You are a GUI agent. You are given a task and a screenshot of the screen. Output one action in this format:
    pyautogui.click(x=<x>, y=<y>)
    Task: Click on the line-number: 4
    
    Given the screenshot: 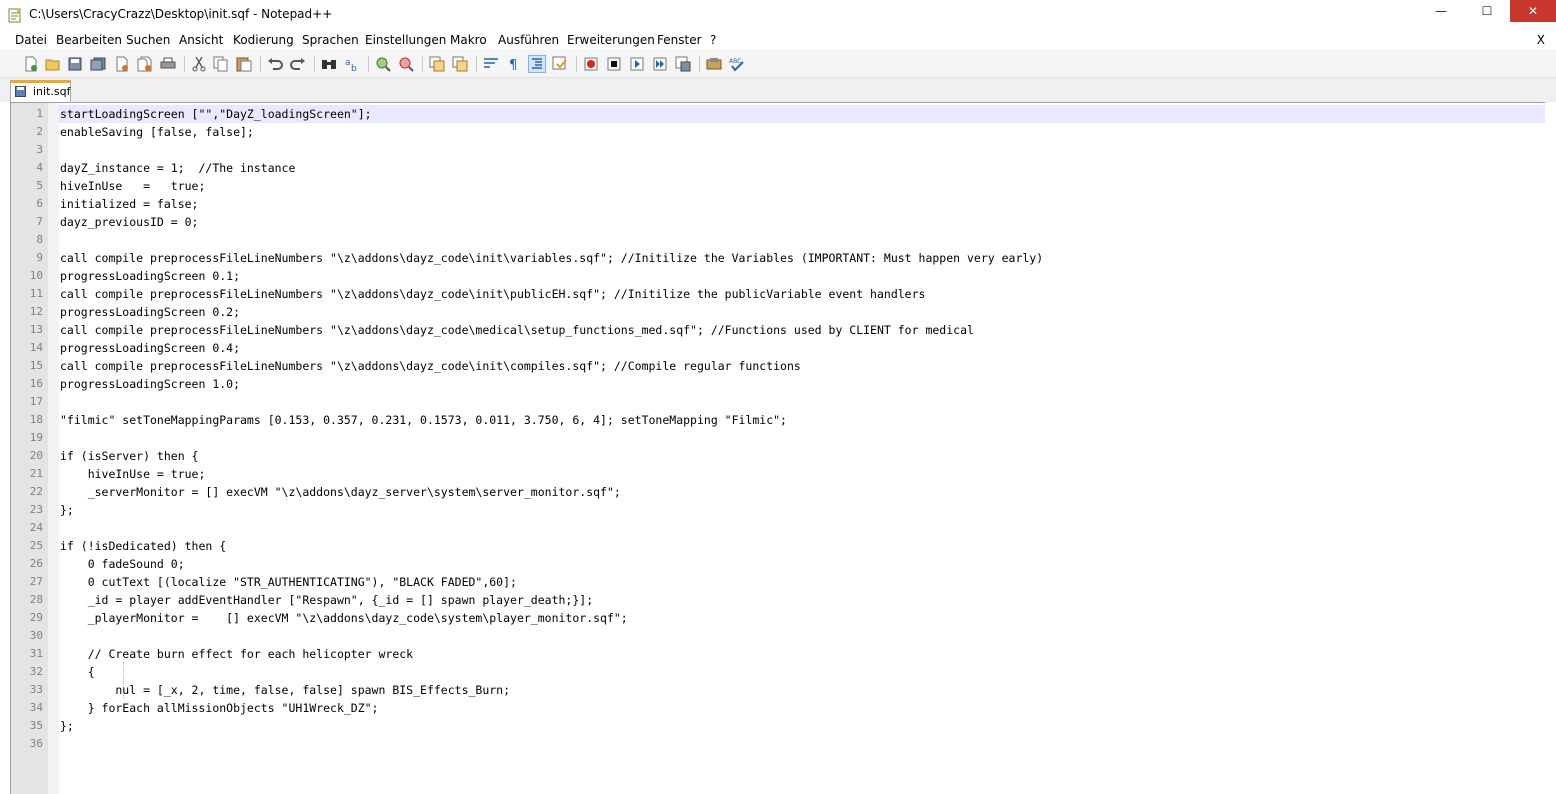 What is the action you would take?
    pyautogui.click(x=39, y=167)
    